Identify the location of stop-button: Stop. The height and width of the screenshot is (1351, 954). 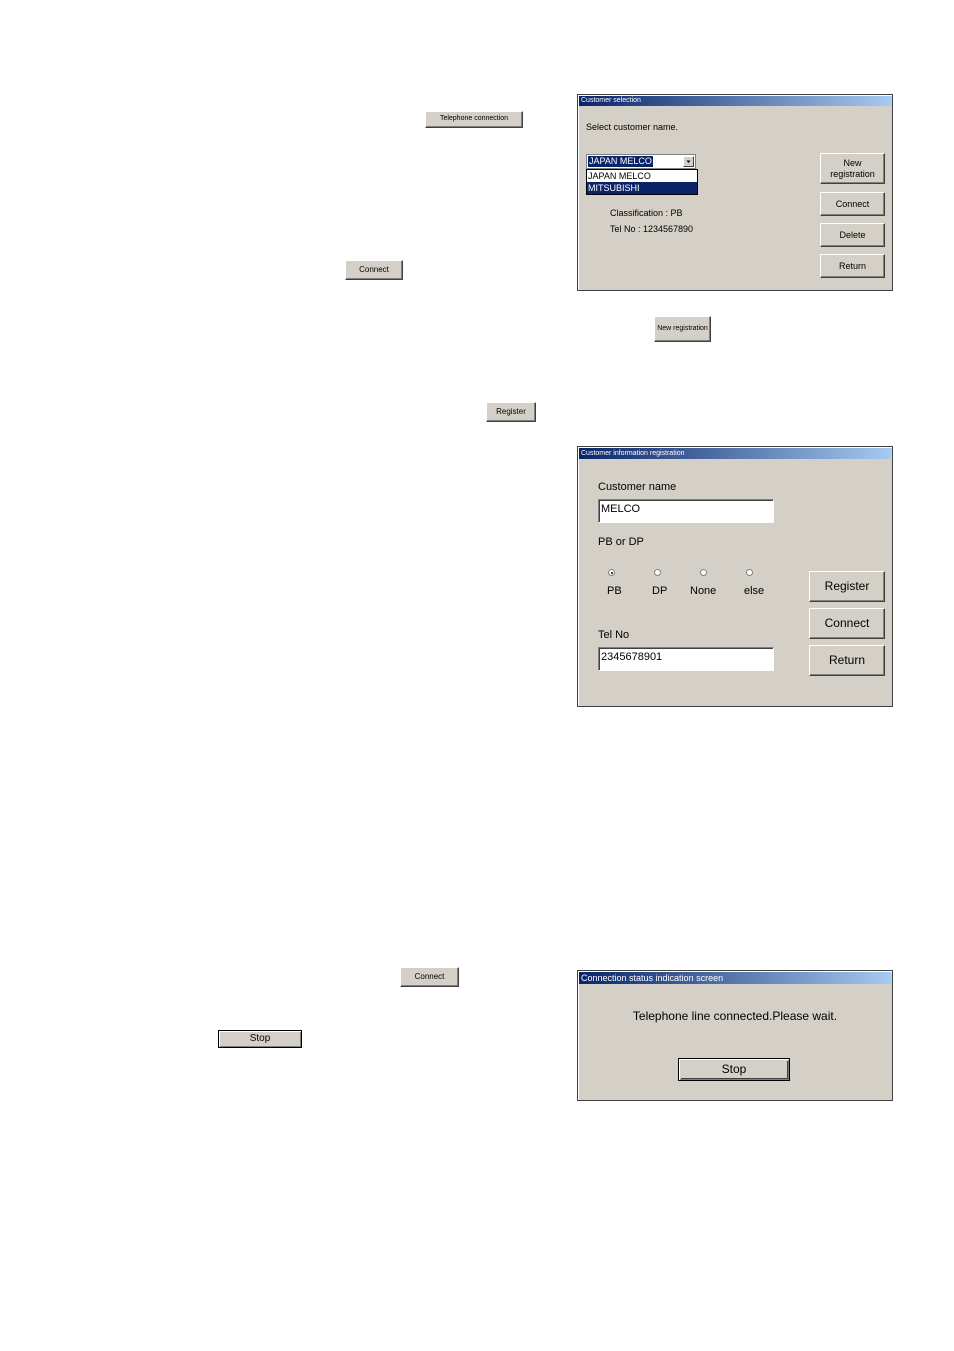
(734, 1069).